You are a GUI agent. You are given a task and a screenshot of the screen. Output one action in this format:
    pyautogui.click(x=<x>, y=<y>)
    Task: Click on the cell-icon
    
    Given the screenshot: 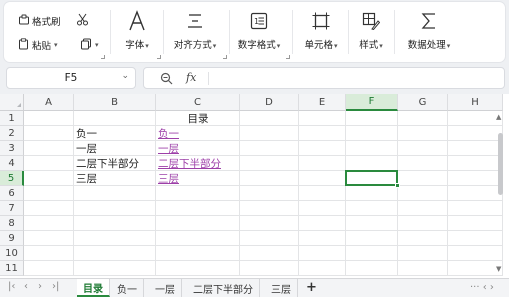 What is the action you would take?
    pyautogui.click(x=321, y=21)
    